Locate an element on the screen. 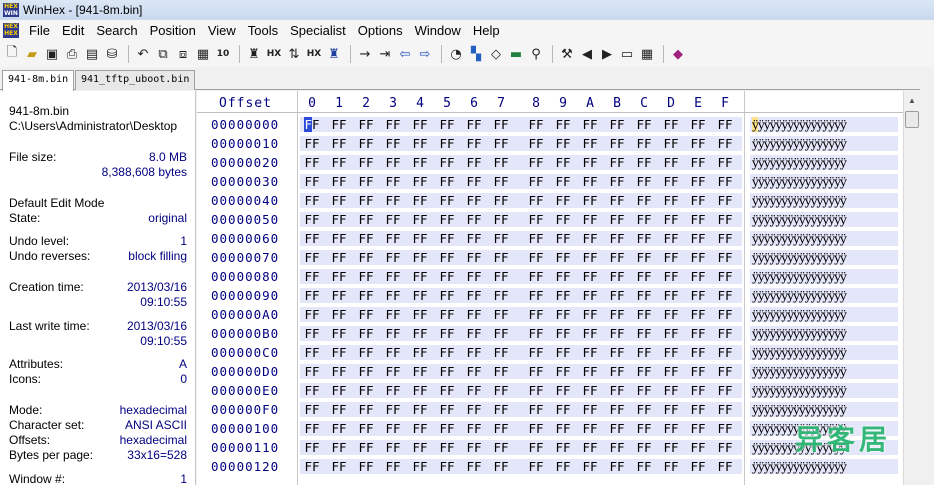 Image resolution: width=934 pixels, height=485 pixels. forward-icon: ⇨ is located at coordinates (425, 54).